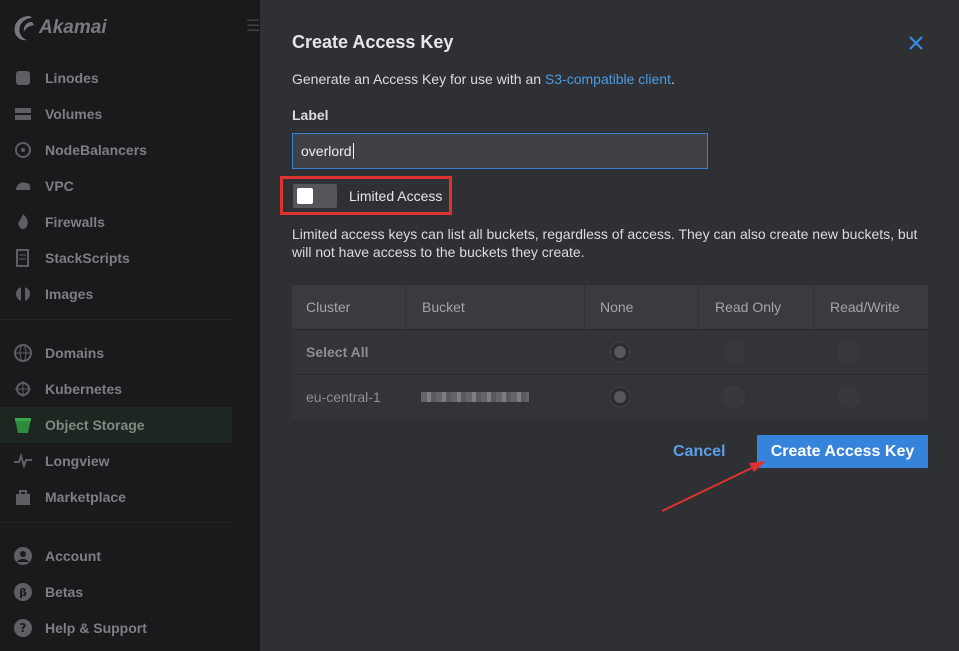 The height and width of the screenshot is (651, 959). What do you see at coordinates (116, 556) in the screenshot?
I see `sidebar-item-account: Account` at bounding box center [116, 556].